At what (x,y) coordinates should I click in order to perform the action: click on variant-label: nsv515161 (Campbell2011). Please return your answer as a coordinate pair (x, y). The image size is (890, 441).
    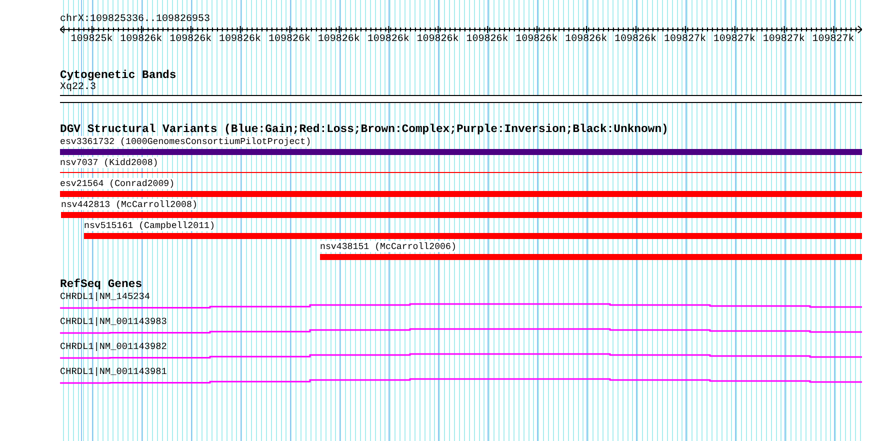
    Looking at the image, I should click on (149, 225).